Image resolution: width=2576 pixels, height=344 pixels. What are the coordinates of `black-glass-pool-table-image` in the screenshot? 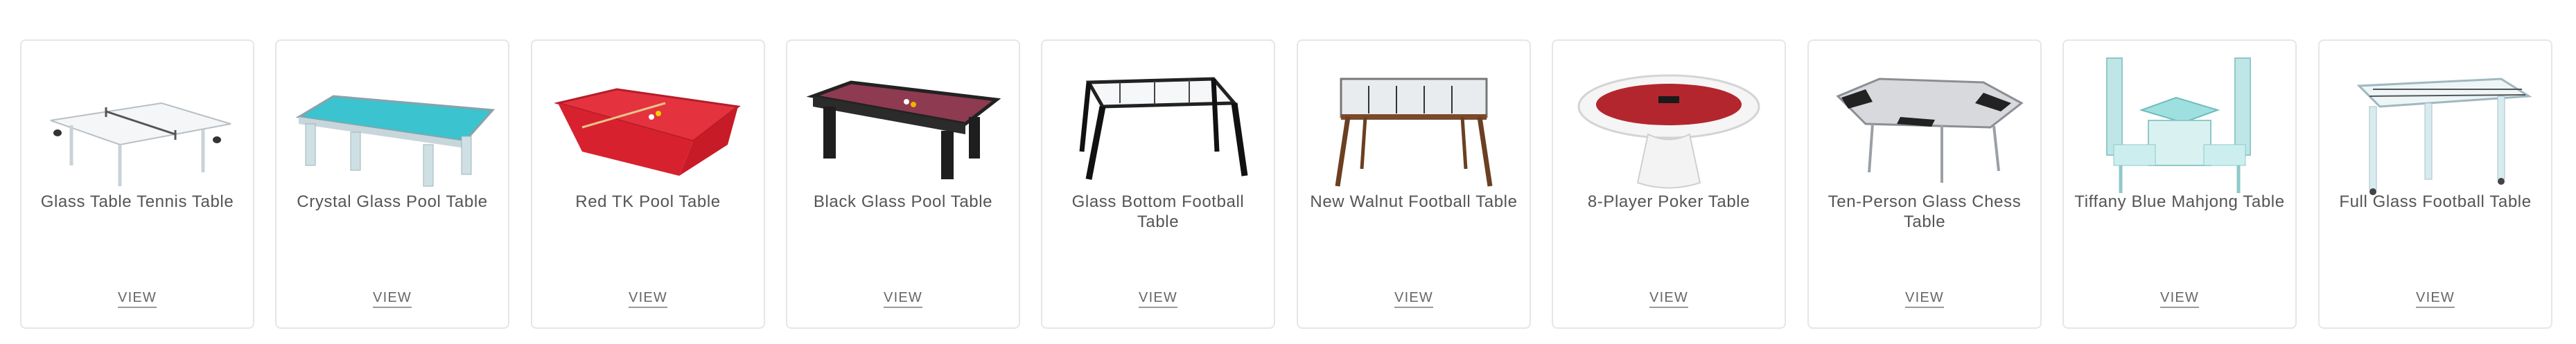 It's located at (903, 131).